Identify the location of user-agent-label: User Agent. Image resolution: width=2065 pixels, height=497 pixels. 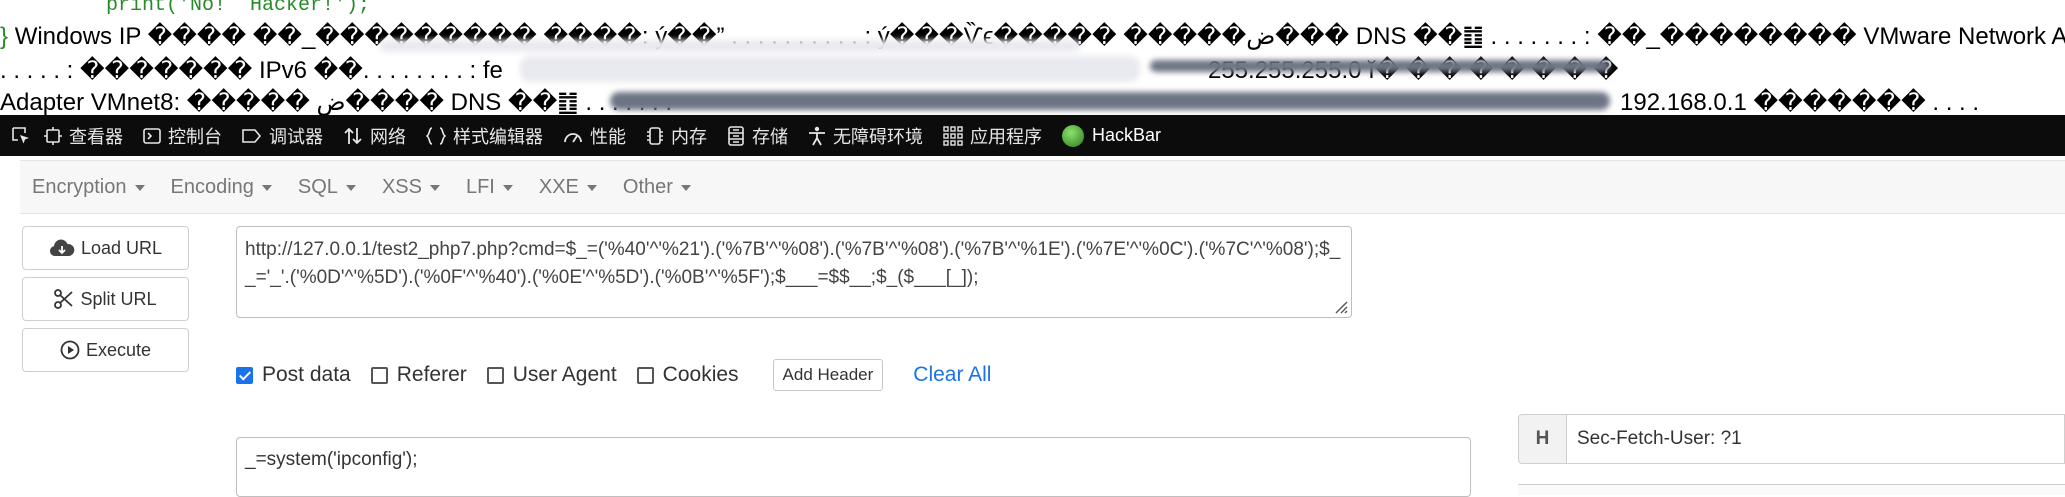
(564, 374).